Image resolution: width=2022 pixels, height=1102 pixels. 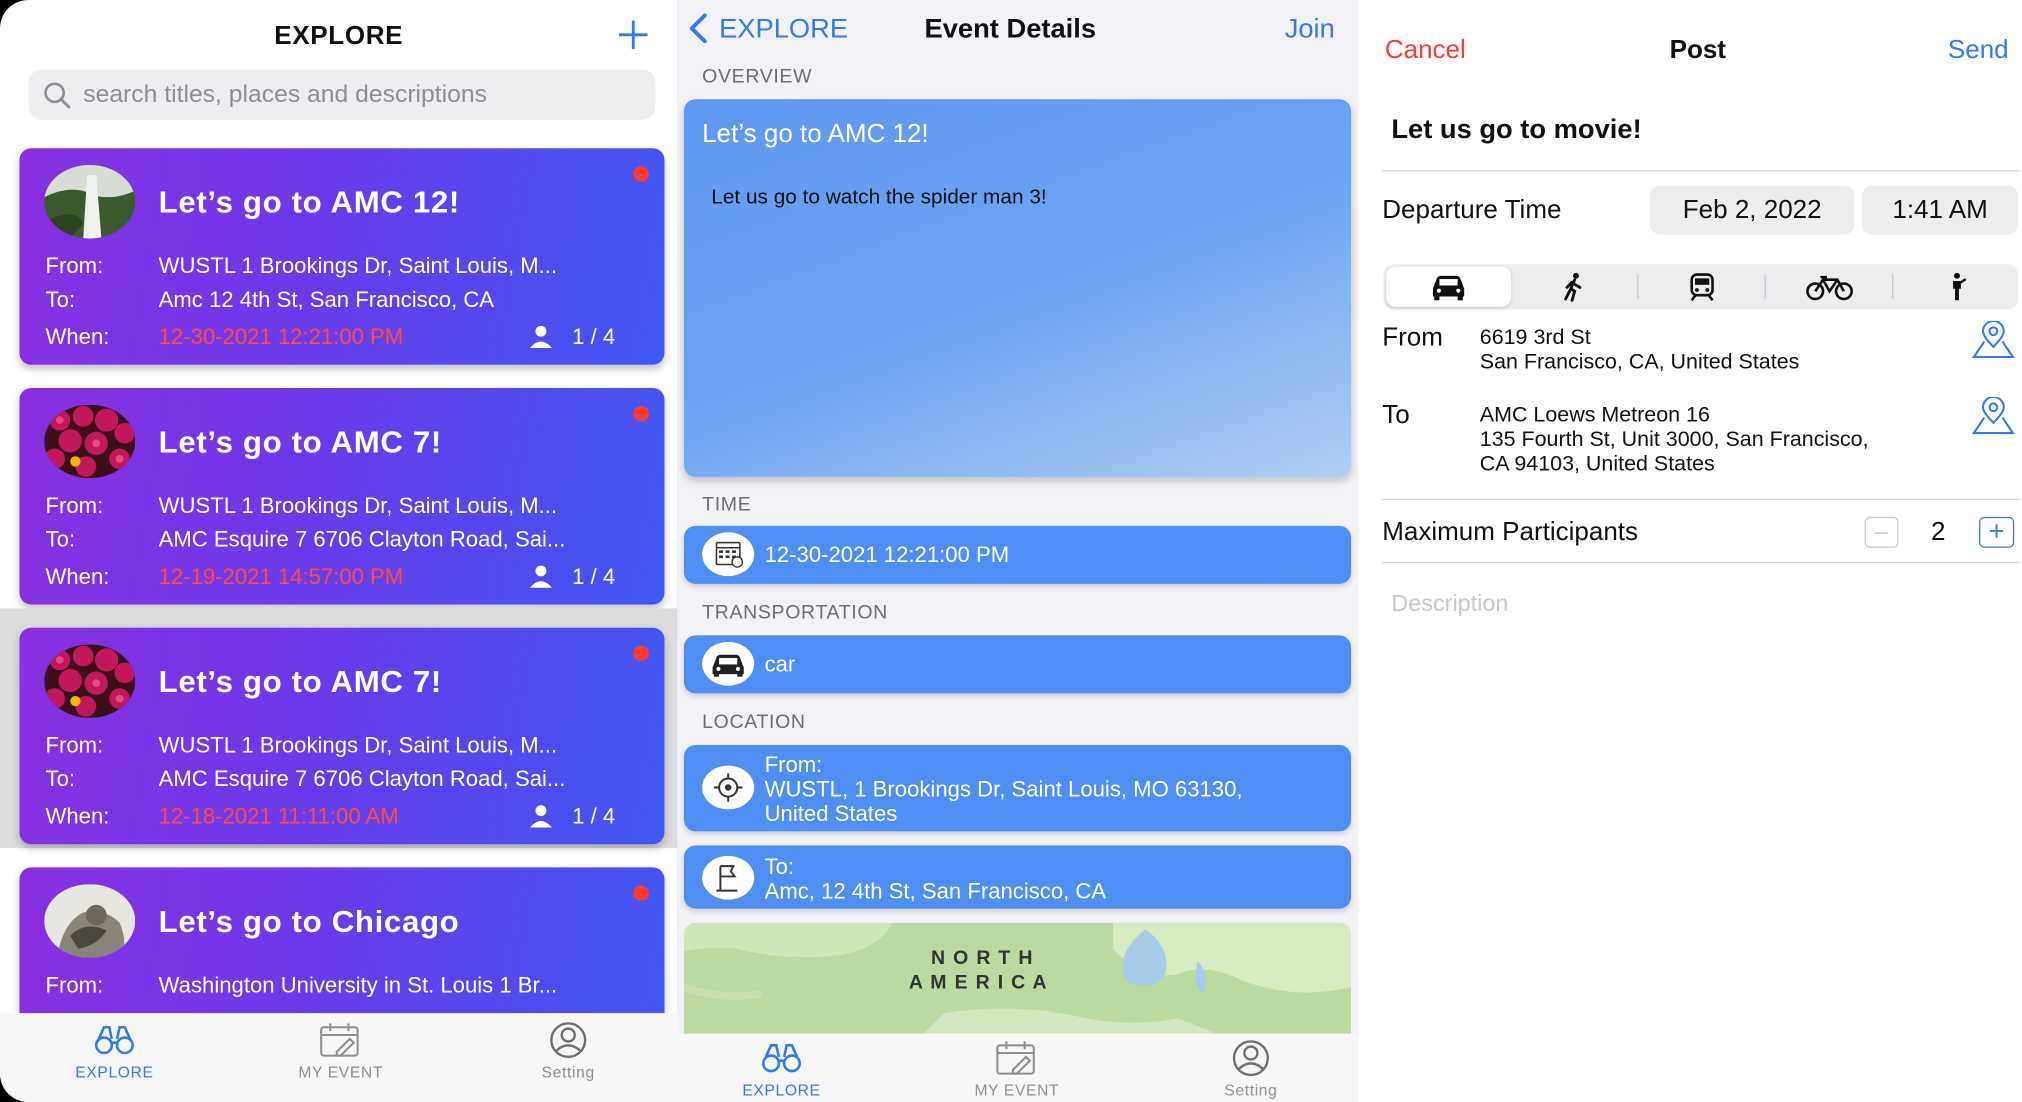 I want to click on tab-bar: EXPLORE MY EVENT Setting, so click(x=1017, y=1067).